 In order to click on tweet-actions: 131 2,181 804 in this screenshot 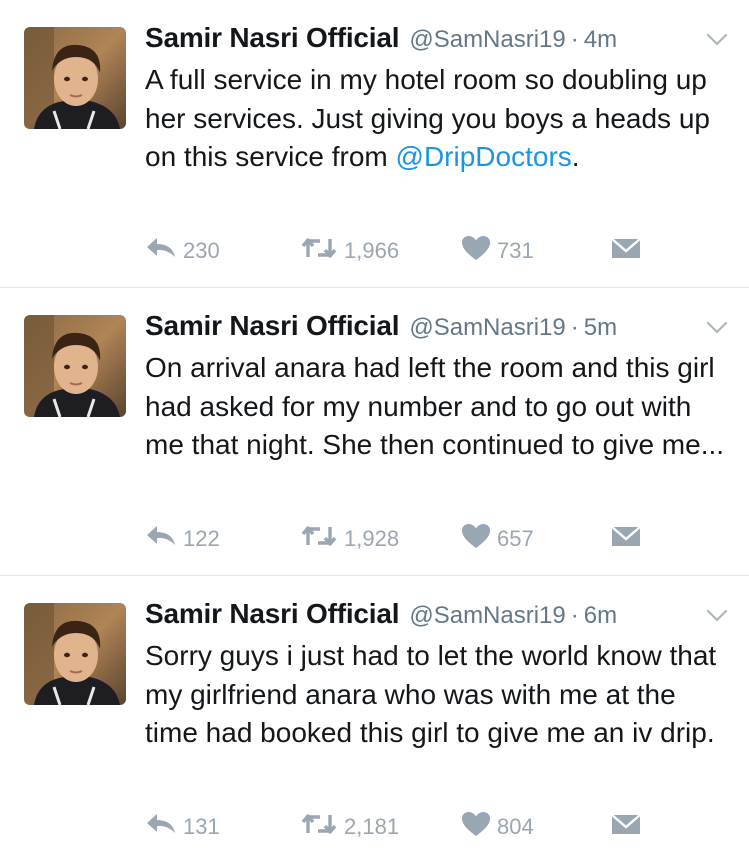, I will do `click(395, 827)`.